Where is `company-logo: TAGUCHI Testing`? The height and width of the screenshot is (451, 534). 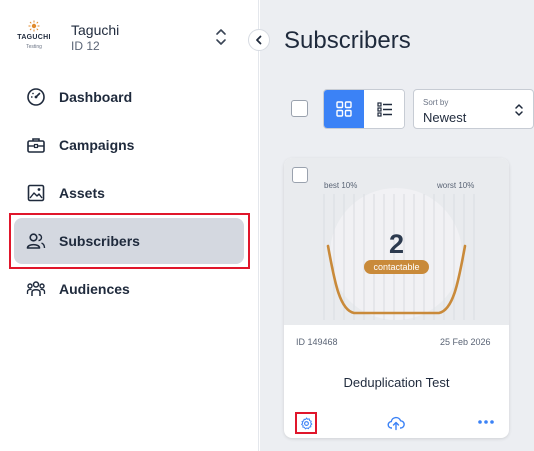 company-logo: TAGUCHI Testing is located at coordinates (34, 38).